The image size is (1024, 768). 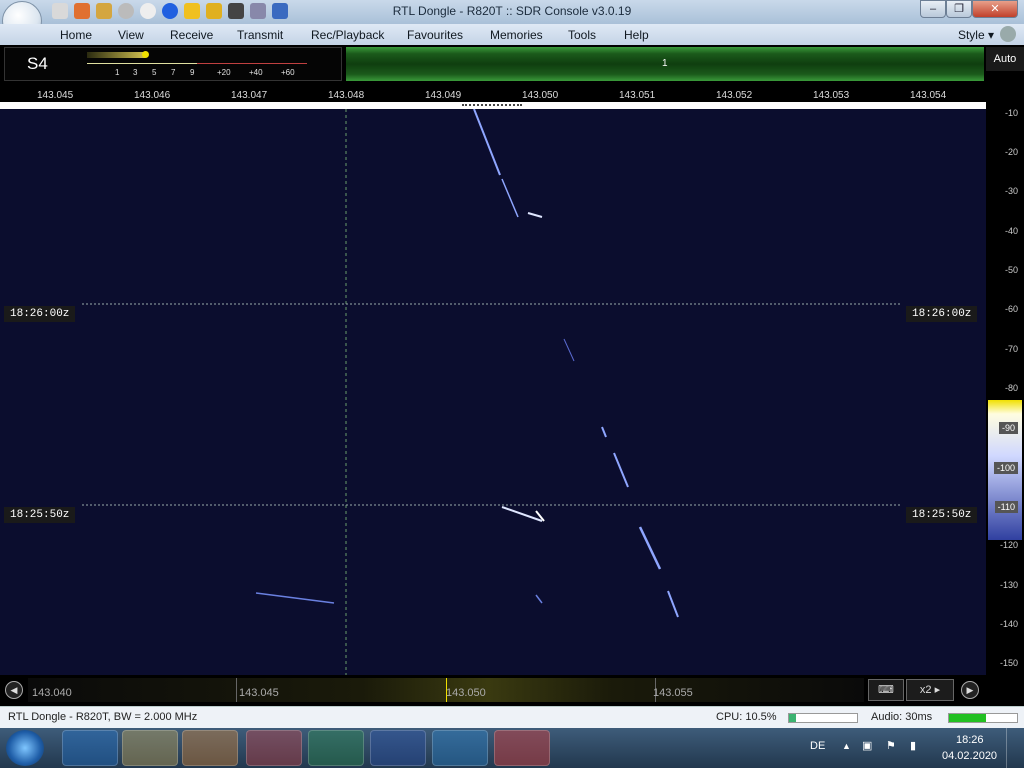 I want to click on menu-tools: Tools, so click(x=582, y=35).